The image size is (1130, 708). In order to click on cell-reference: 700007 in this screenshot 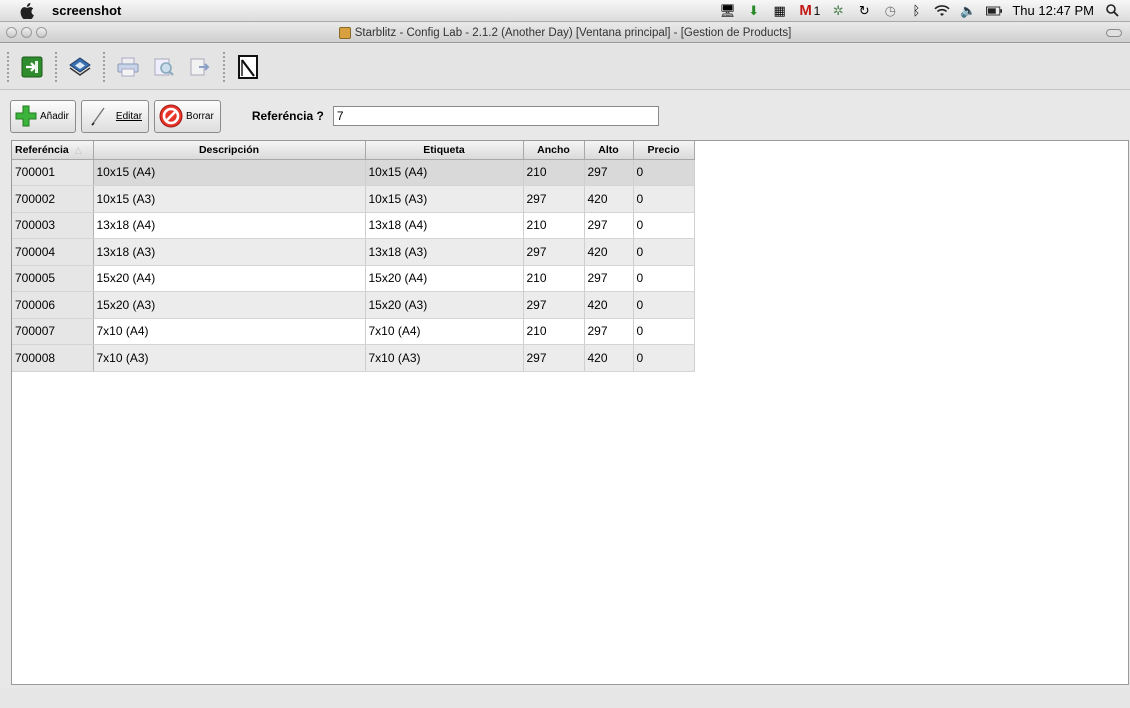, I will do `click(53, 331)`.